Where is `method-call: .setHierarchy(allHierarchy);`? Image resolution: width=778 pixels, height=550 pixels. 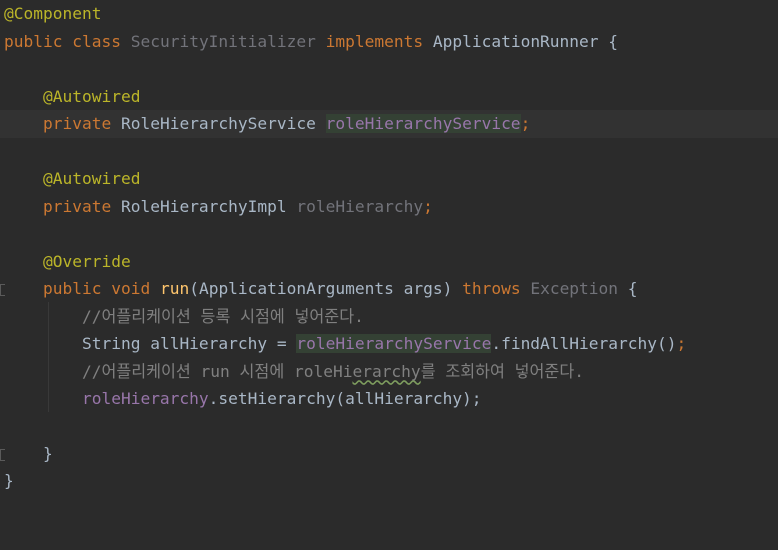 method-call: .setHierarchy(allHierarchy); is located at coordinates (345, 398).